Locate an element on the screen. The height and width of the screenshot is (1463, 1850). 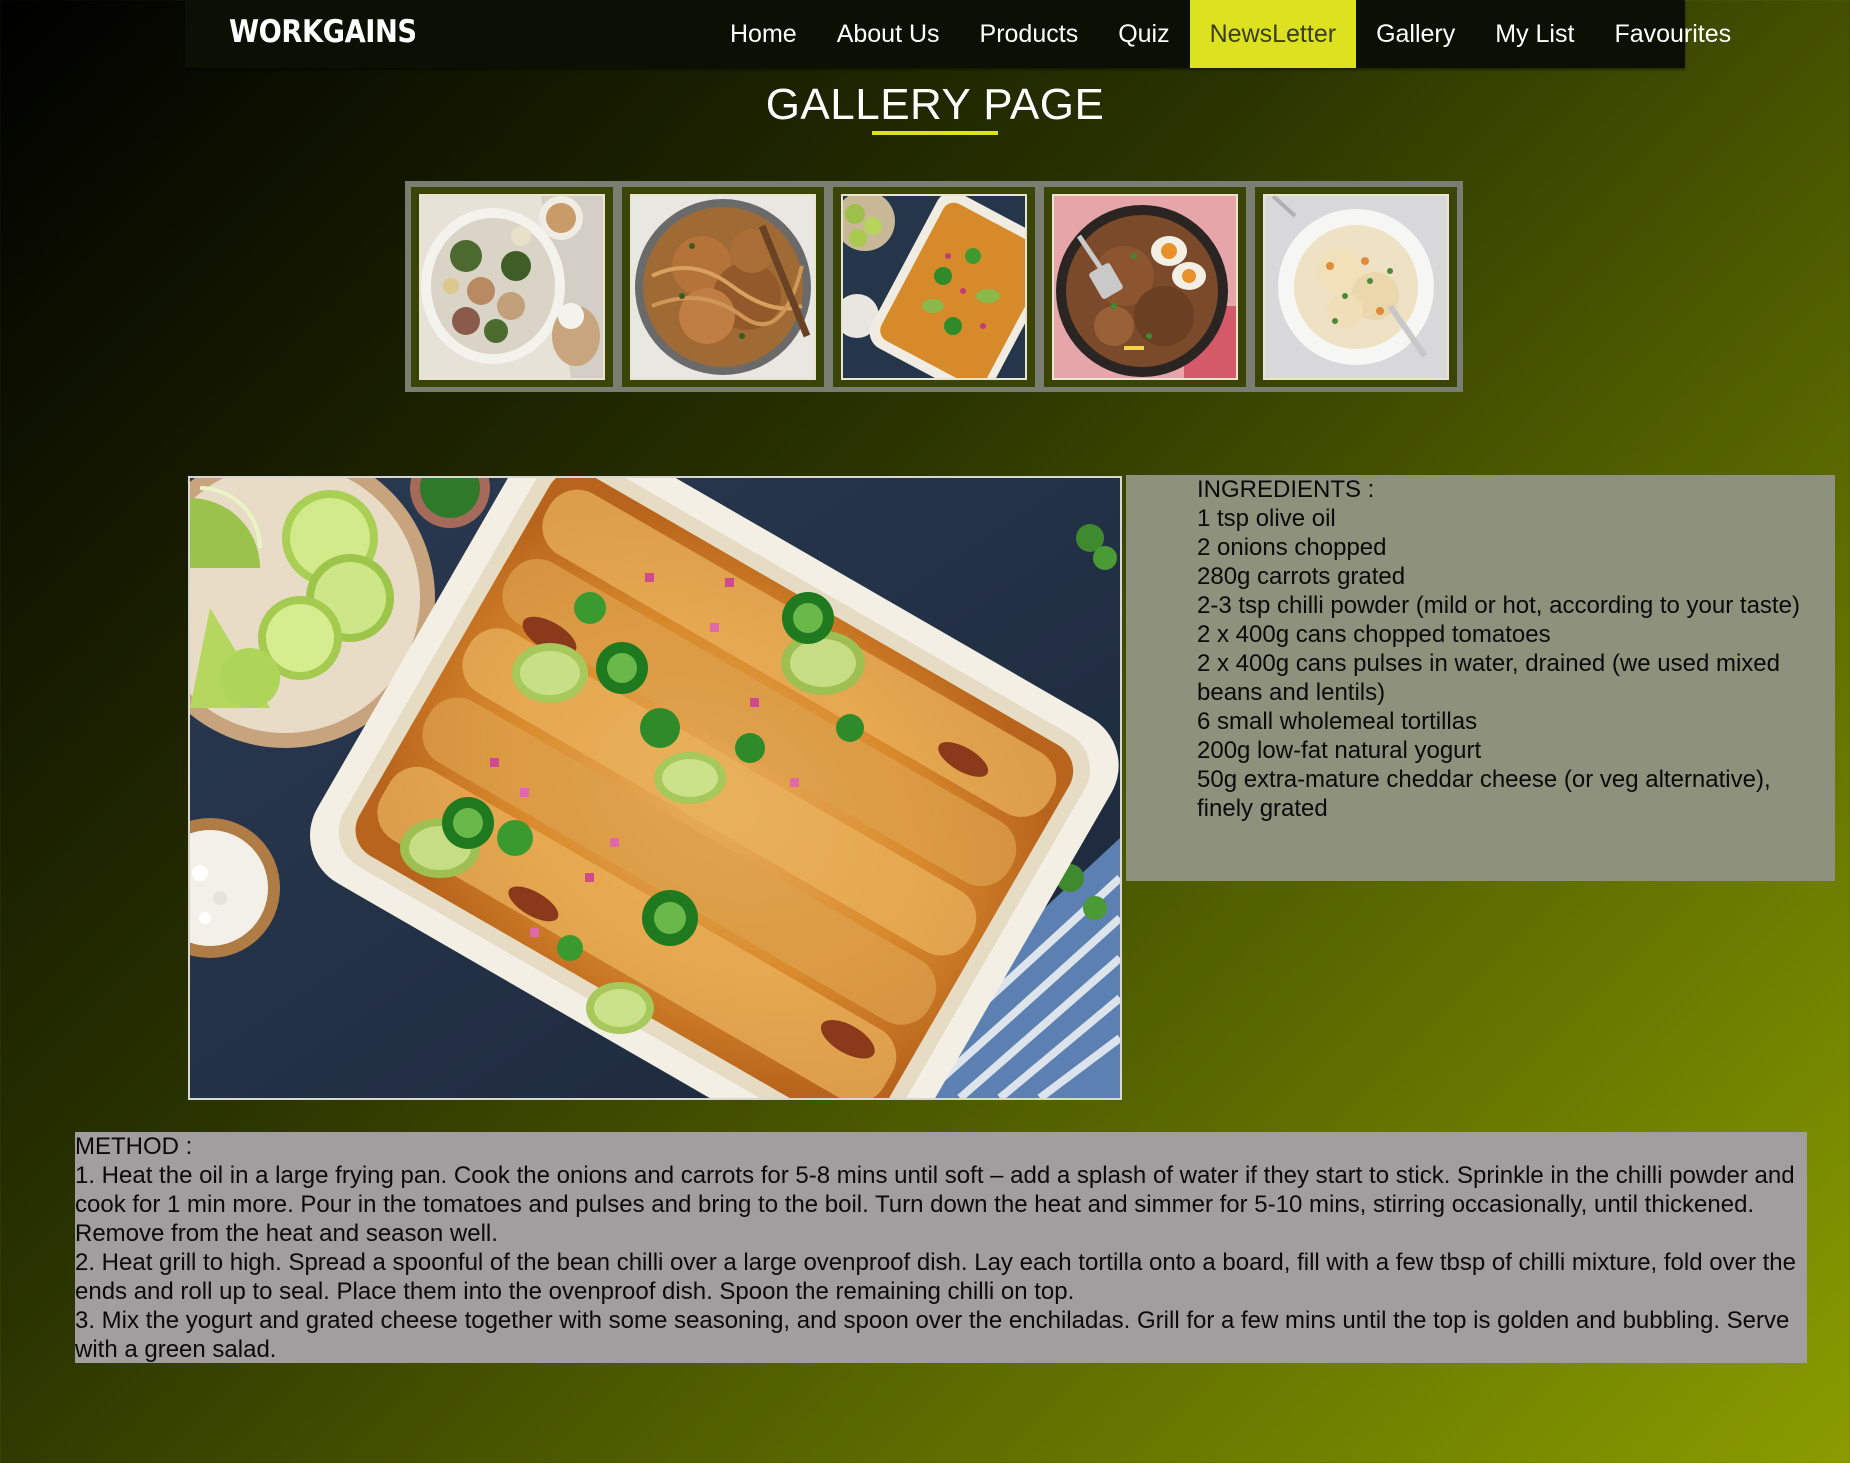
nav-item-home: Home is located at coordinates (763, 34).